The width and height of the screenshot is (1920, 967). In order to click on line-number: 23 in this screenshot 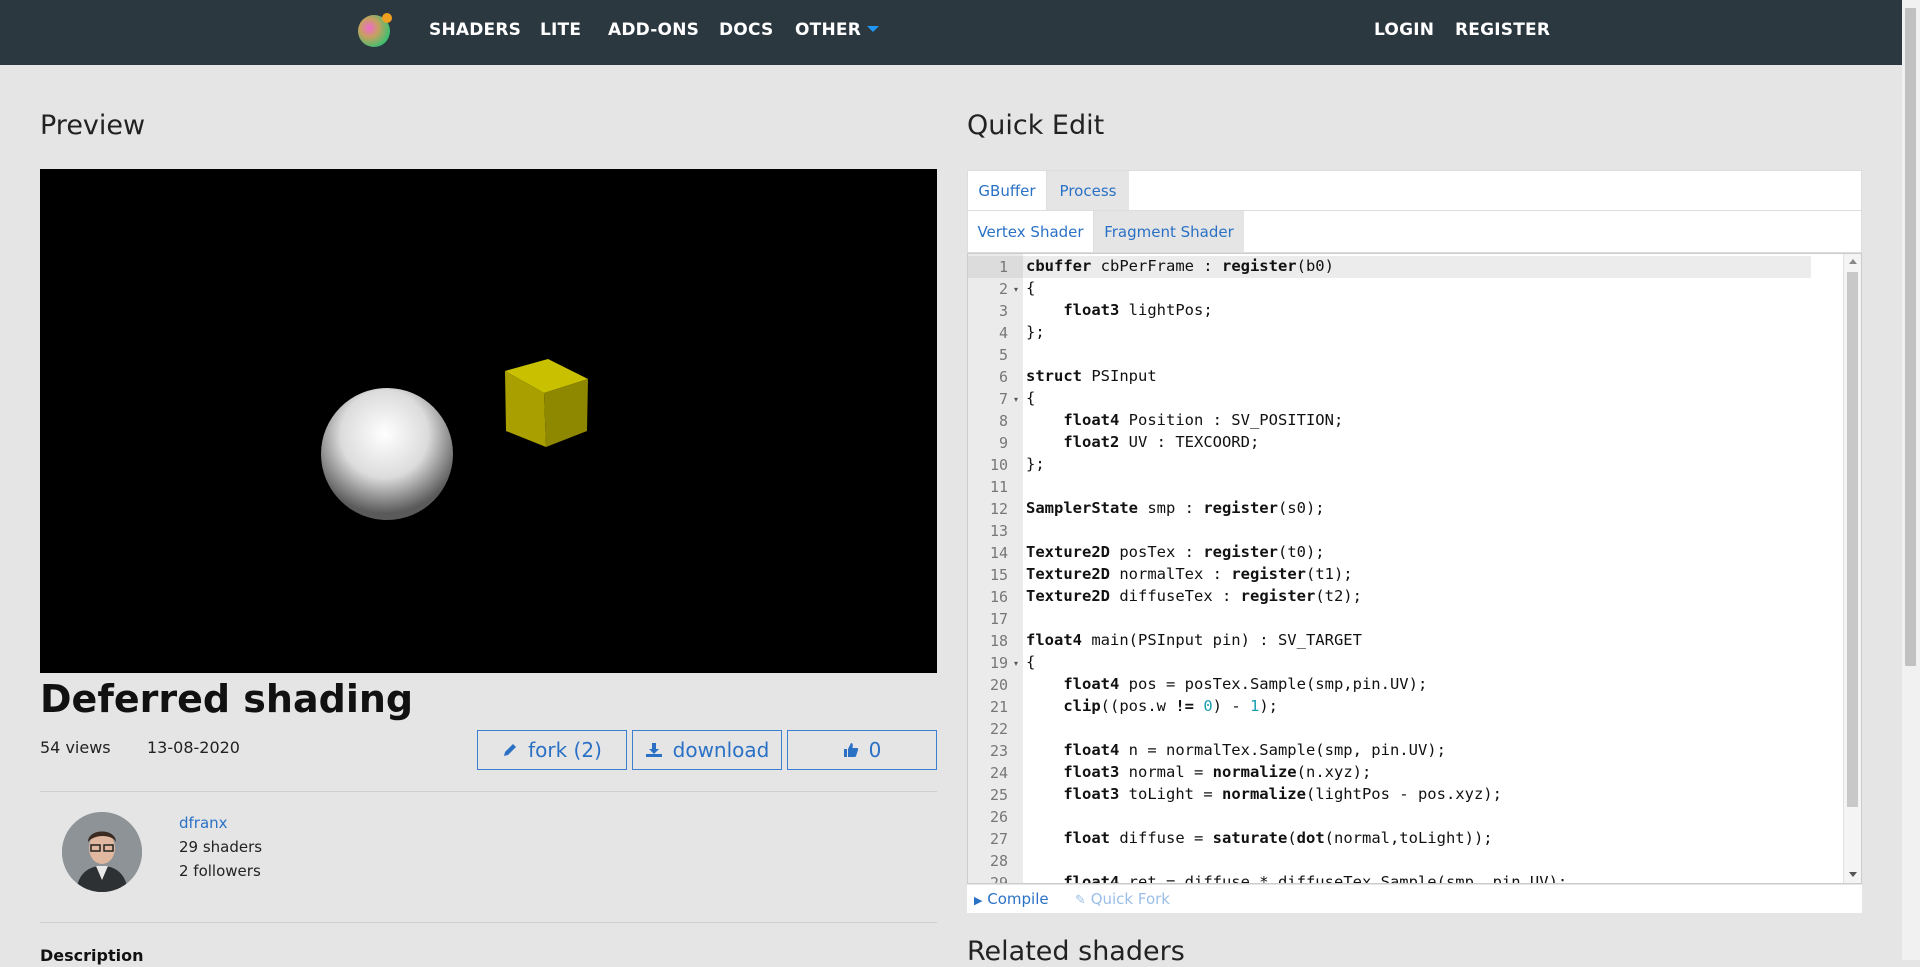, I will do `click(998, 751)`.